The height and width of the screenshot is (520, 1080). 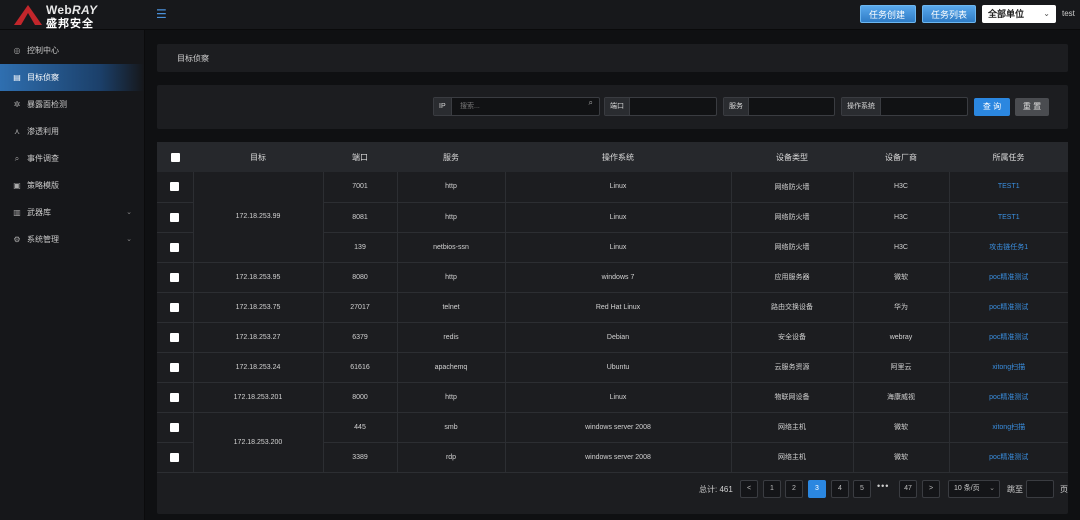 What do you see at coordinates (72, 239) in the screenshot?
I see `sidebar-item-system-management: ⚙ 系统管理 ⌄` at bounding box center [72, 239].